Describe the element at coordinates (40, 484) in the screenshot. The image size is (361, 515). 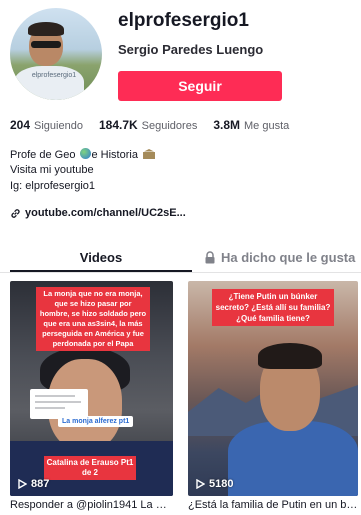
I see `video-1-view-count: 887` at that location.